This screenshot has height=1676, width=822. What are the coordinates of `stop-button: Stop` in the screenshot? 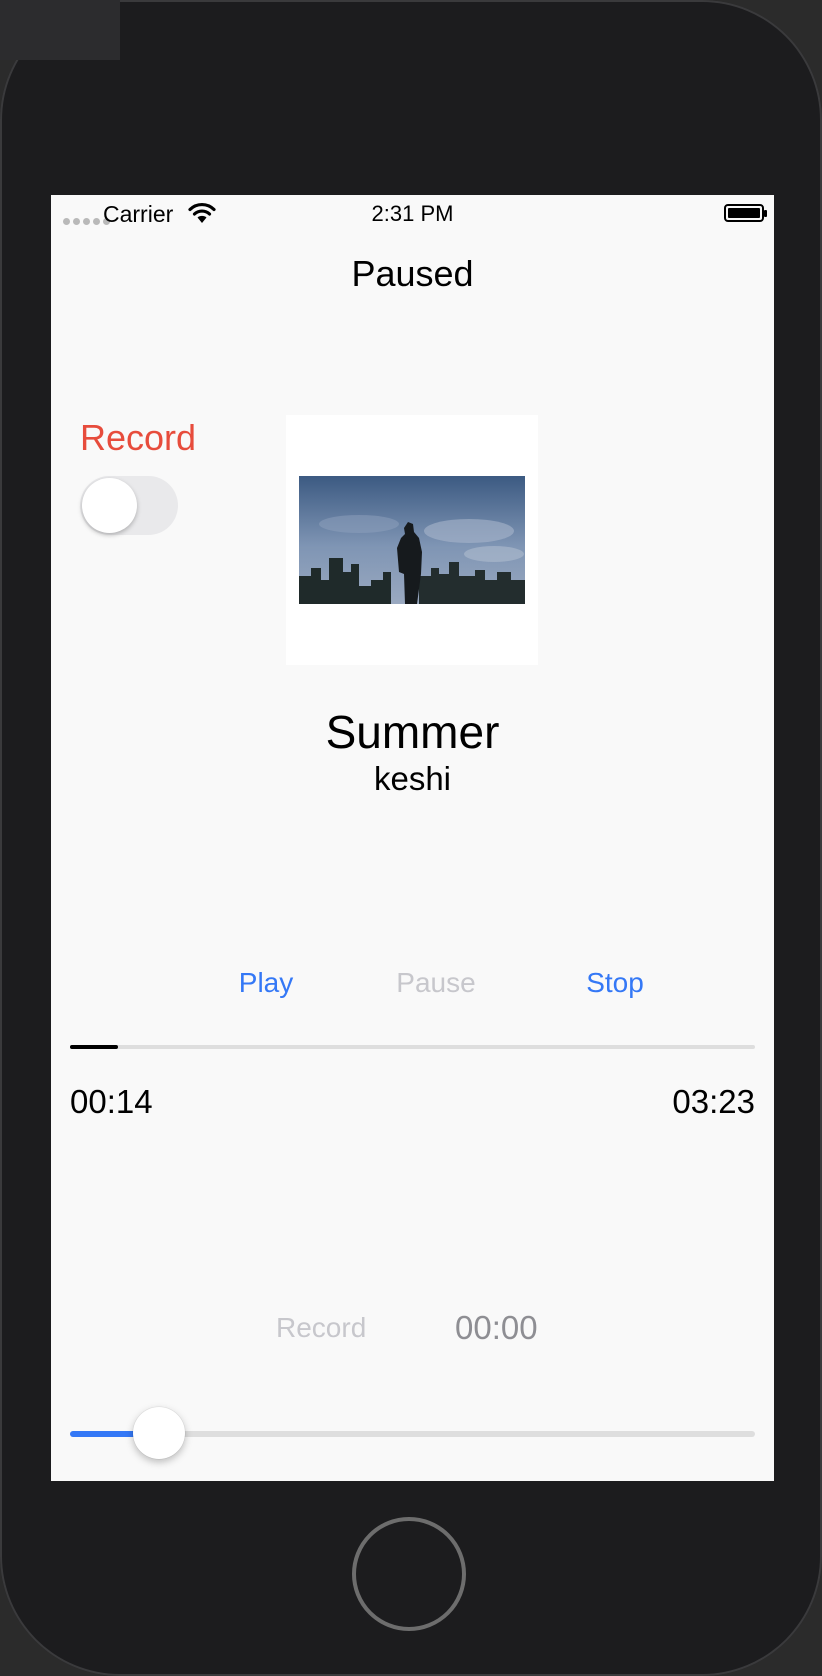 It's located at (615, 983).